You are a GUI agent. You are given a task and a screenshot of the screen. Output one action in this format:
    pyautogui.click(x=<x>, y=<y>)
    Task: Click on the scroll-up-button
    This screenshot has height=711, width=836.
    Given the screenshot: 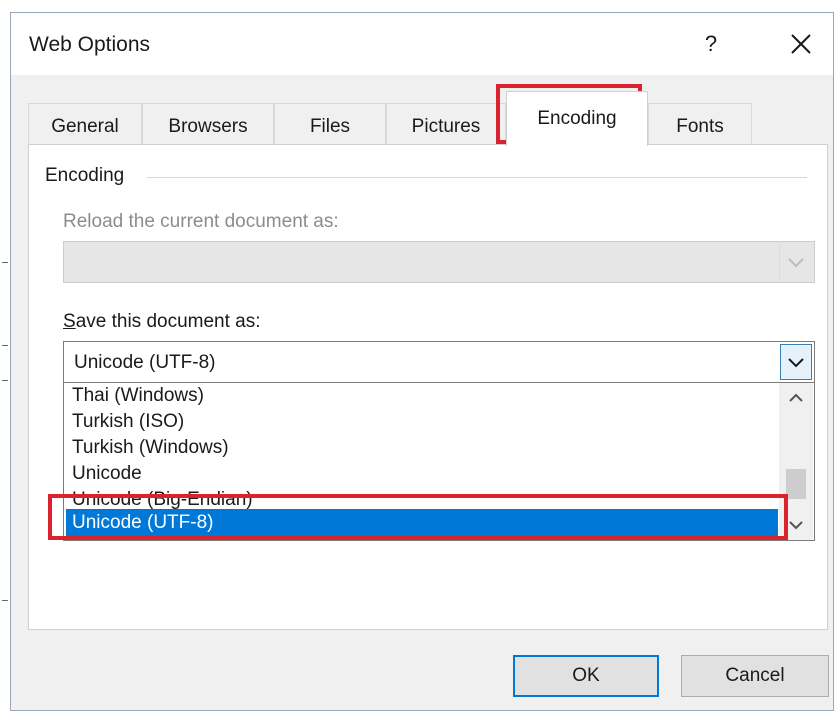 What is the action you would take?
    pyautogui.click(x=796, y=398)
    